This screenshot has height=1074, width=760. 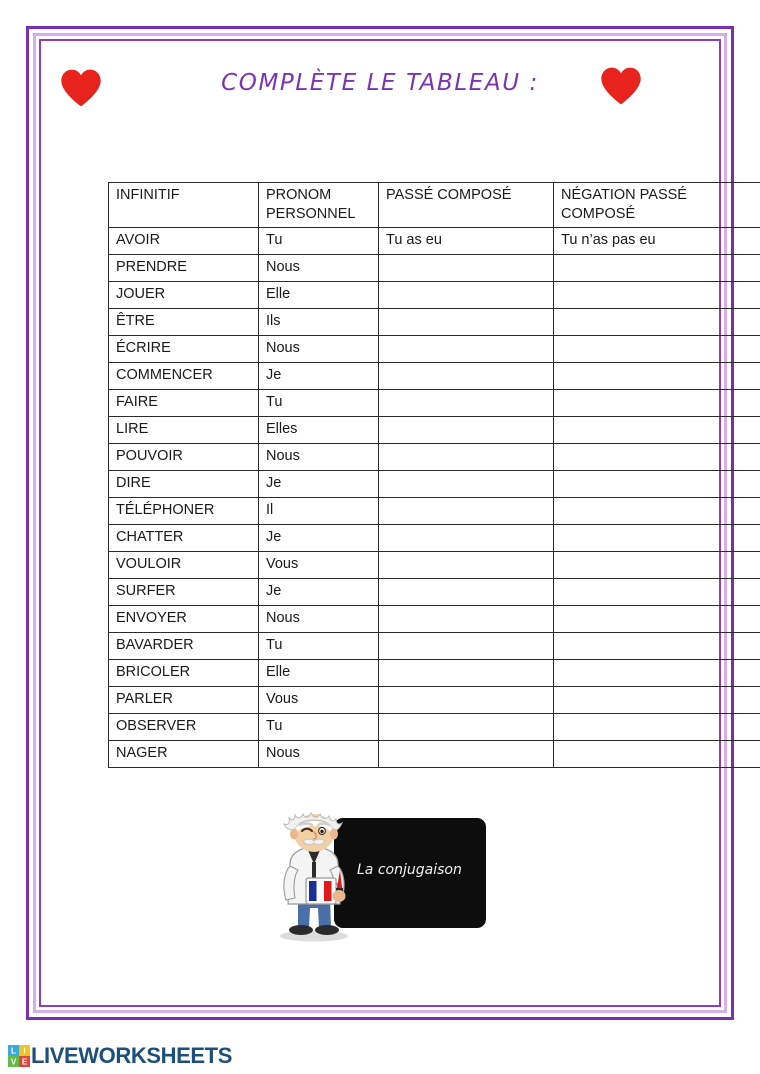 I want to click on professor-blackboard-illustration: La conjugaison, so click(x=377, y=879).